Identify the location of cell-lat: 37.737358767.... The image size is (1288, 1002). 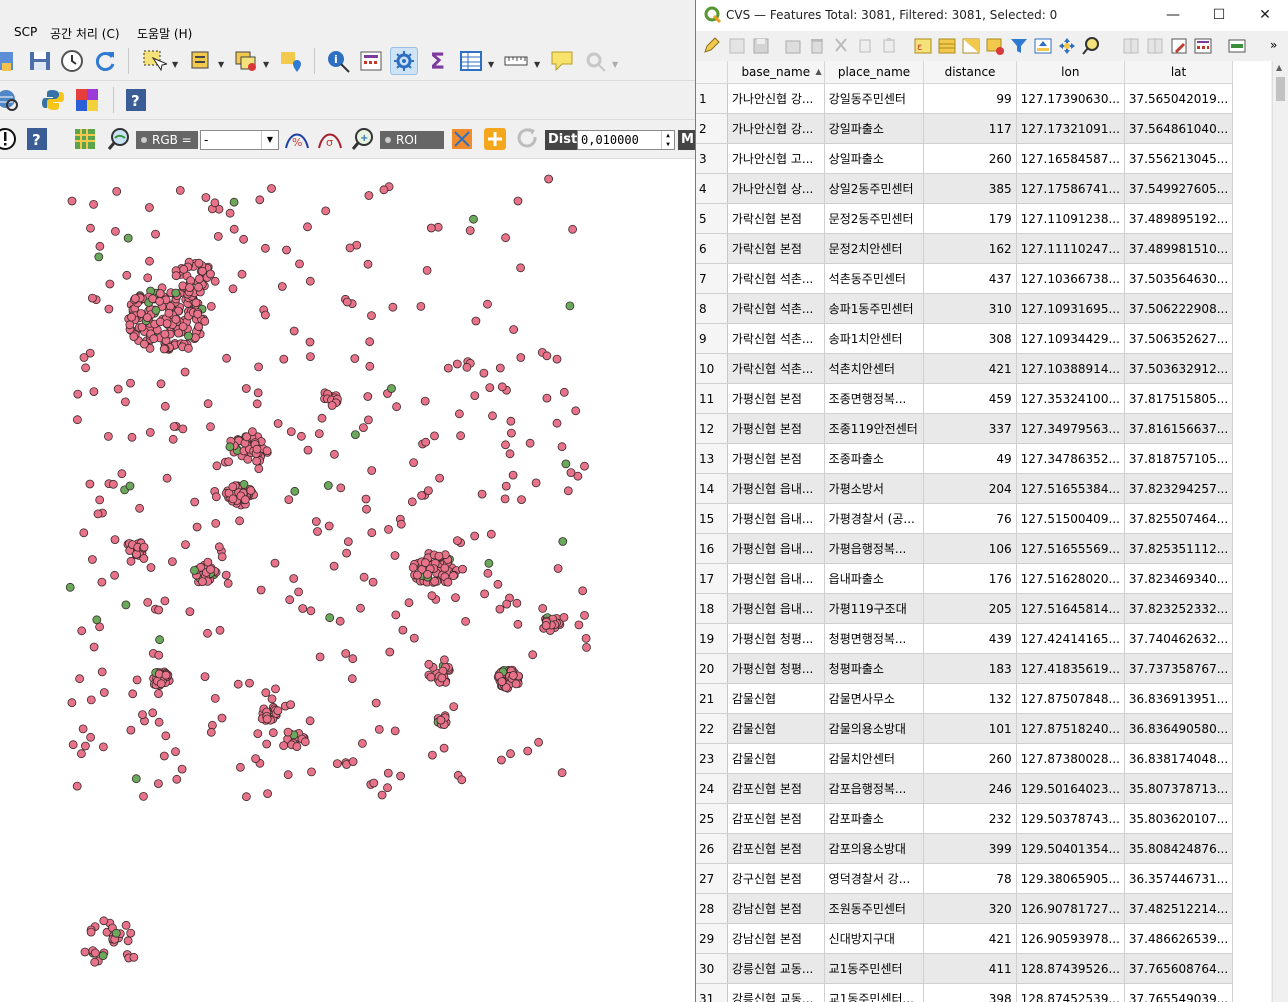
(1179, 668).